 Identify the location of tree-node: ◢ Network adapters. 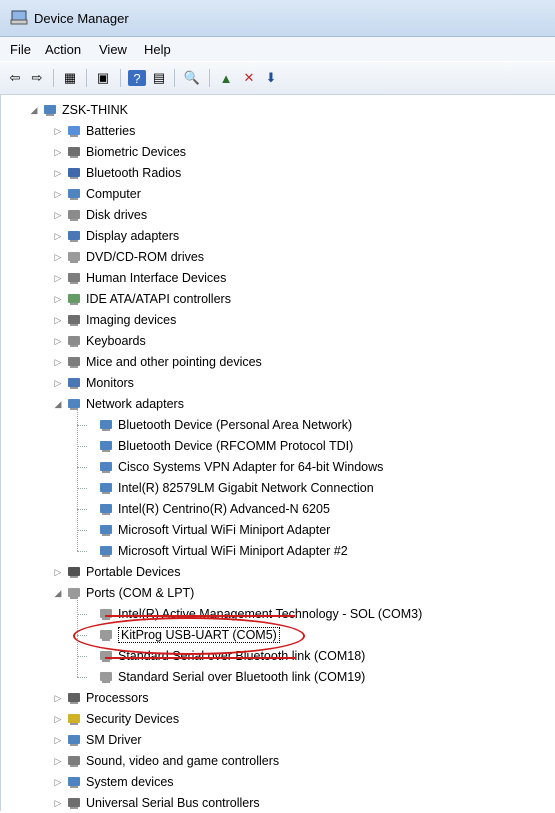
(118, 404).